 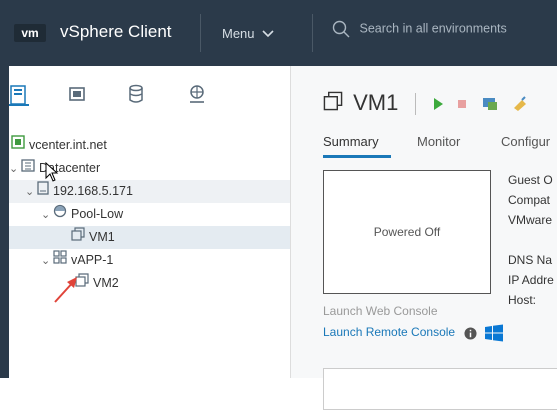 I want to click on host-icon, so click(x=43, y=191).